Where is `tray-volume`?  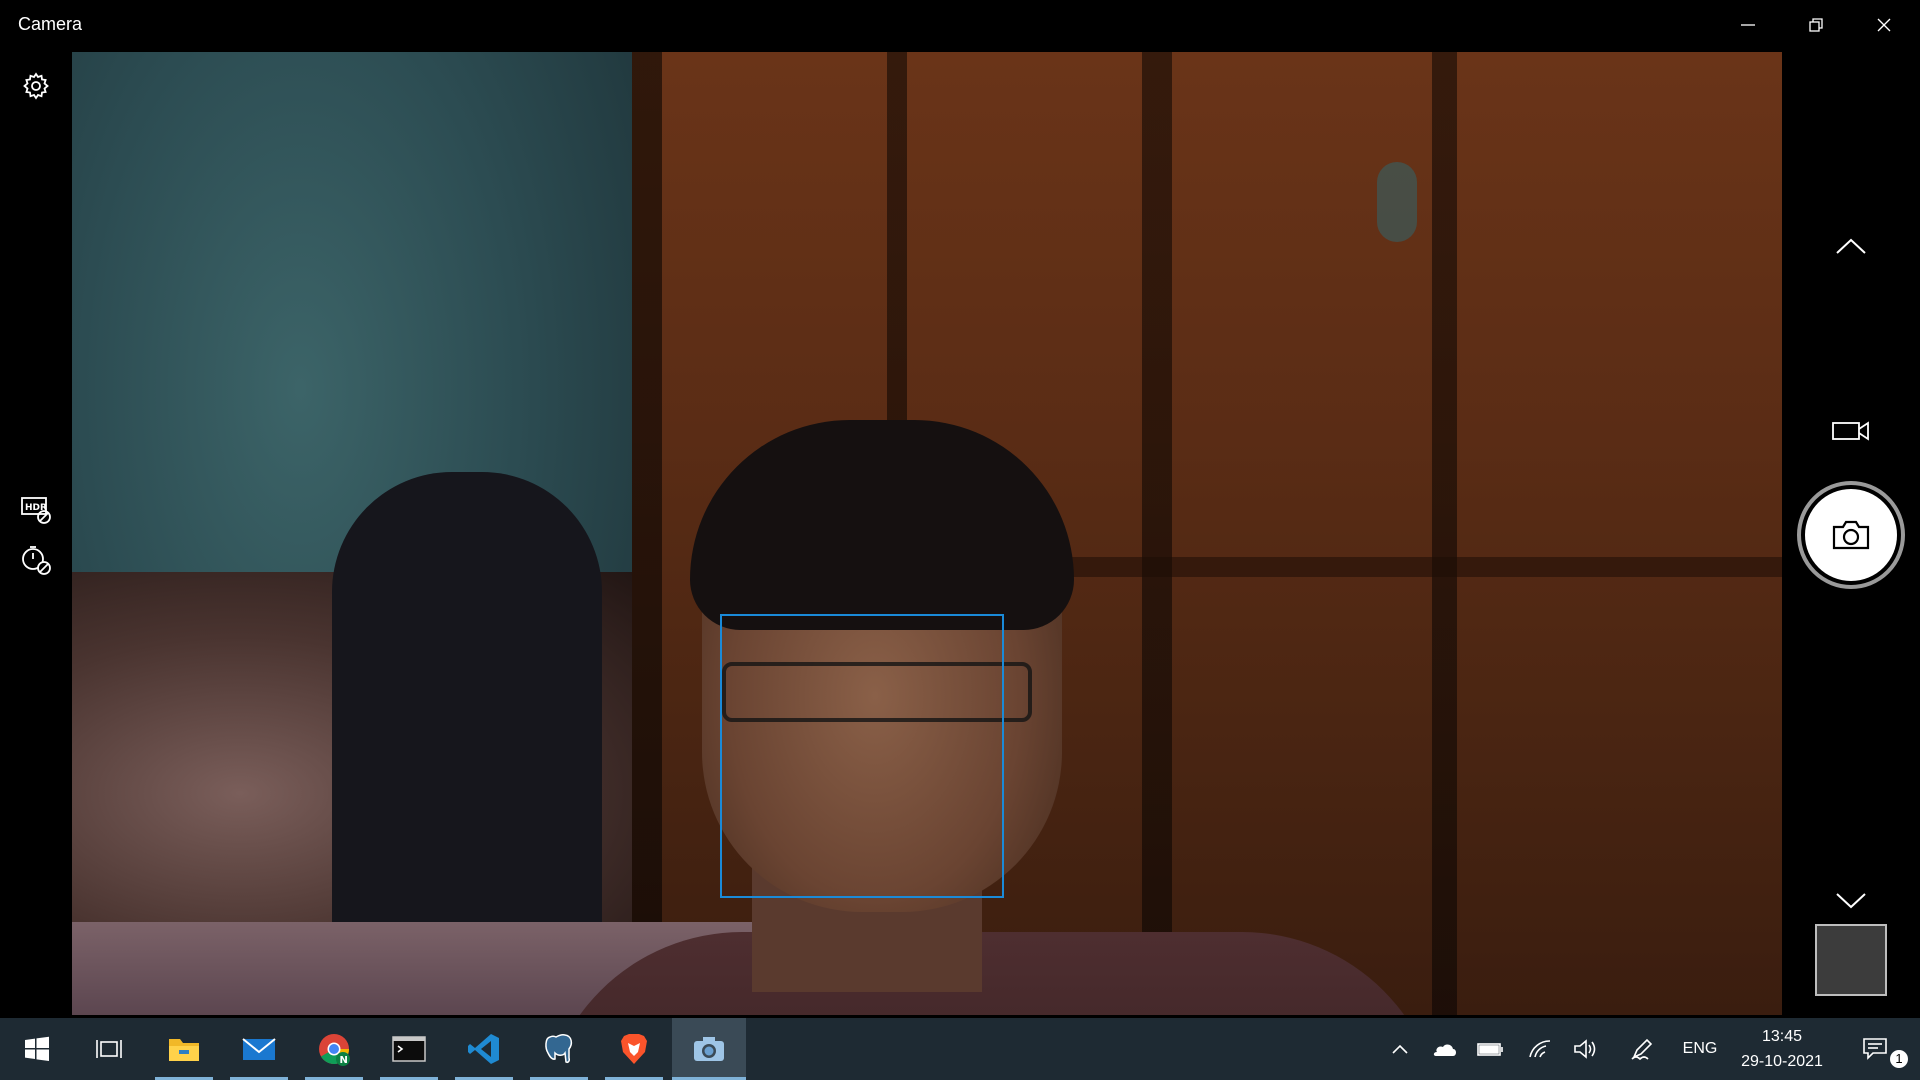 tray-volume is located at coordinates (1586, 1049).